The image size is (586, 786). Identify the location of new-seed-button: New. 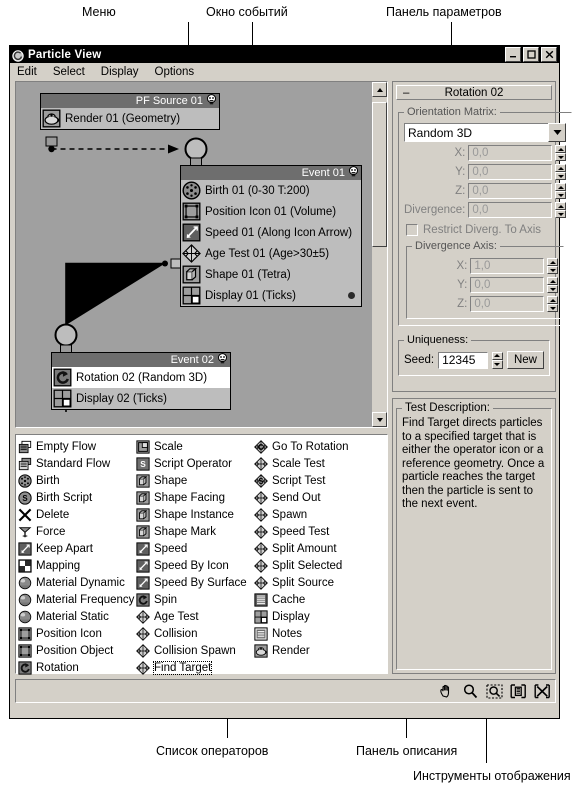
(525, 360).